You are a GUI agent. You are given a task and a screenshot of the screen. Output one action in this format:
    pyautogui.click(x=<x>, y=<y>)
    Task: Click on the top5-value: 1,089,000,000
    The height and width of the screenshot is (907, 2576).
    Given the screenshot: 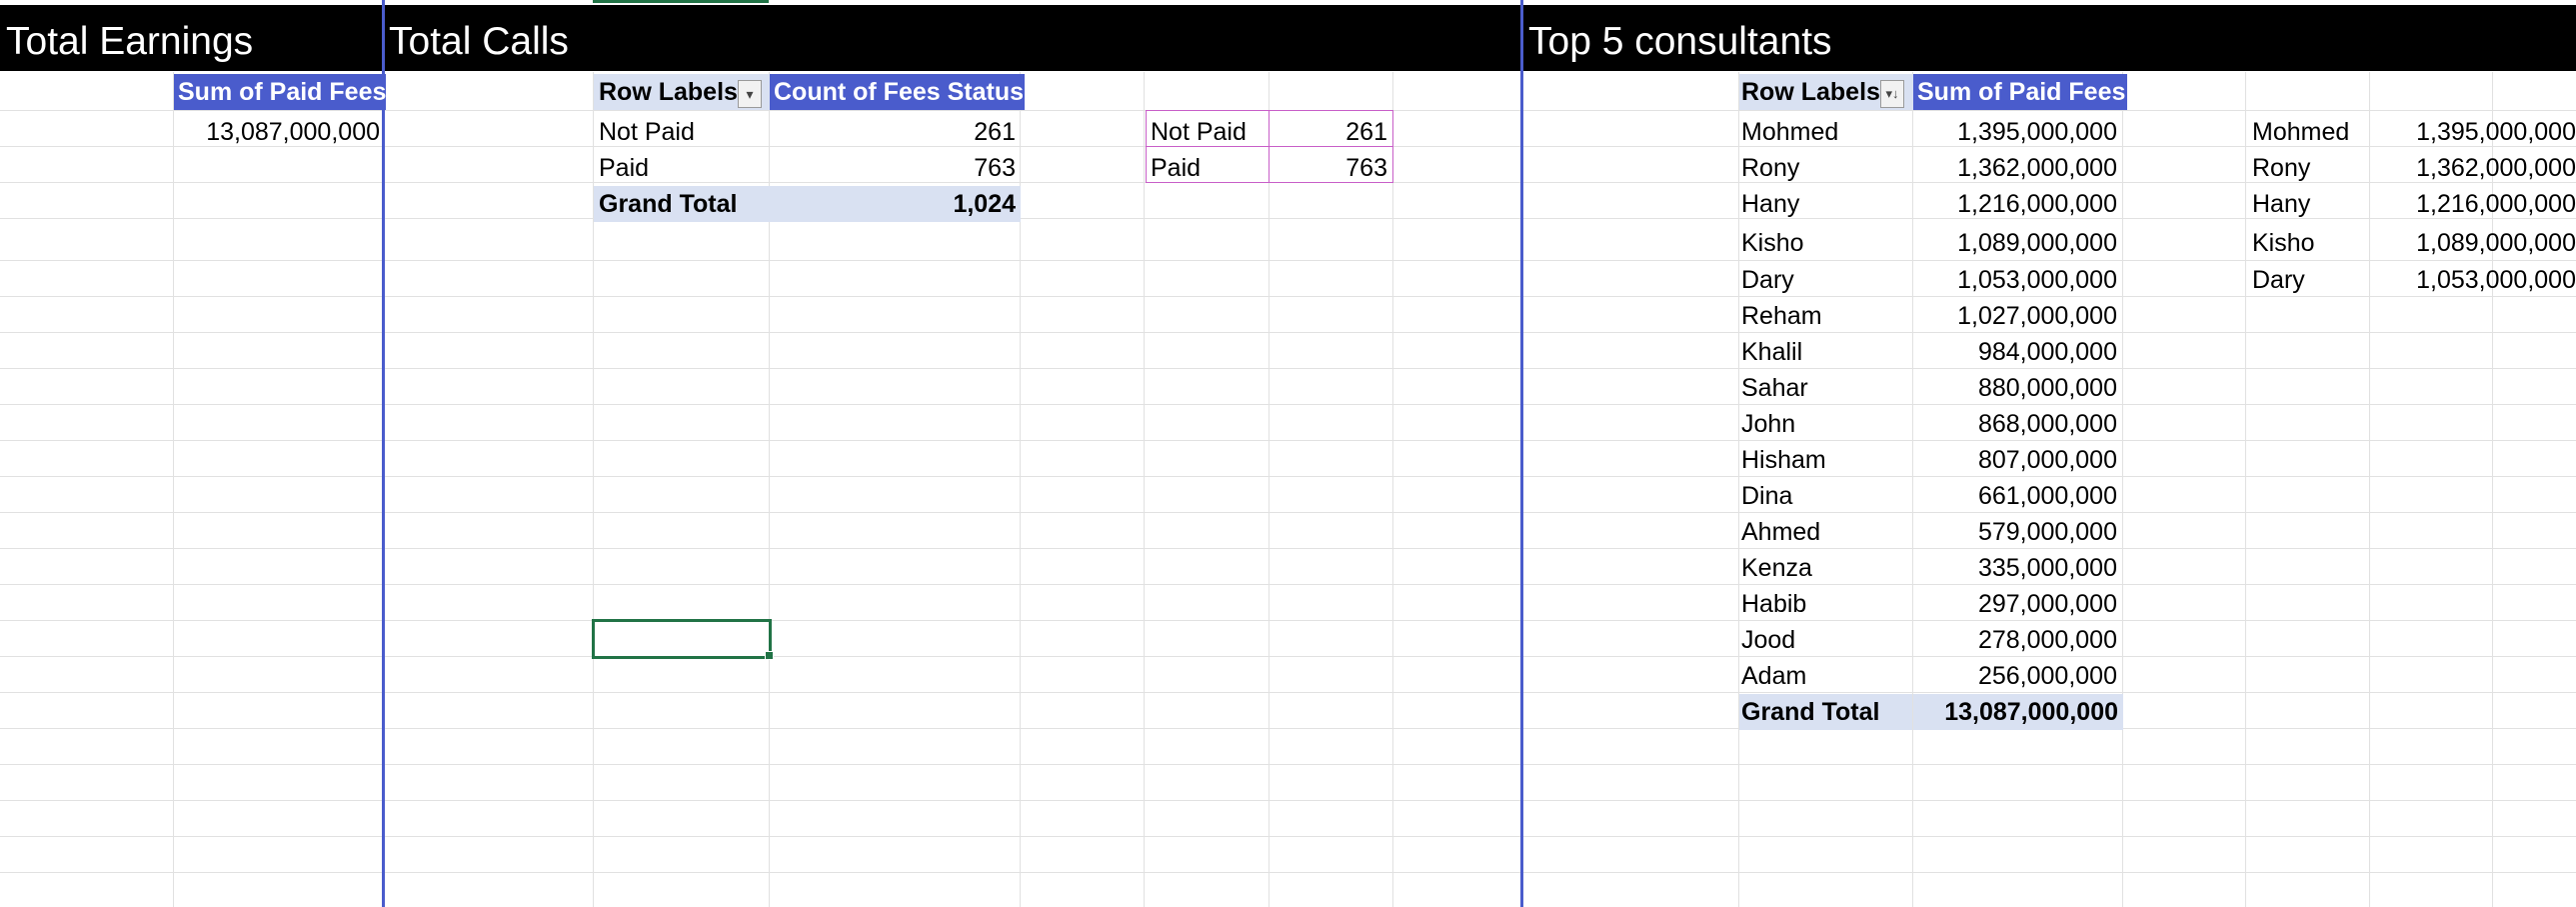 What is the action you would take?
    pyautogui.click(x=2473, y=243)
    